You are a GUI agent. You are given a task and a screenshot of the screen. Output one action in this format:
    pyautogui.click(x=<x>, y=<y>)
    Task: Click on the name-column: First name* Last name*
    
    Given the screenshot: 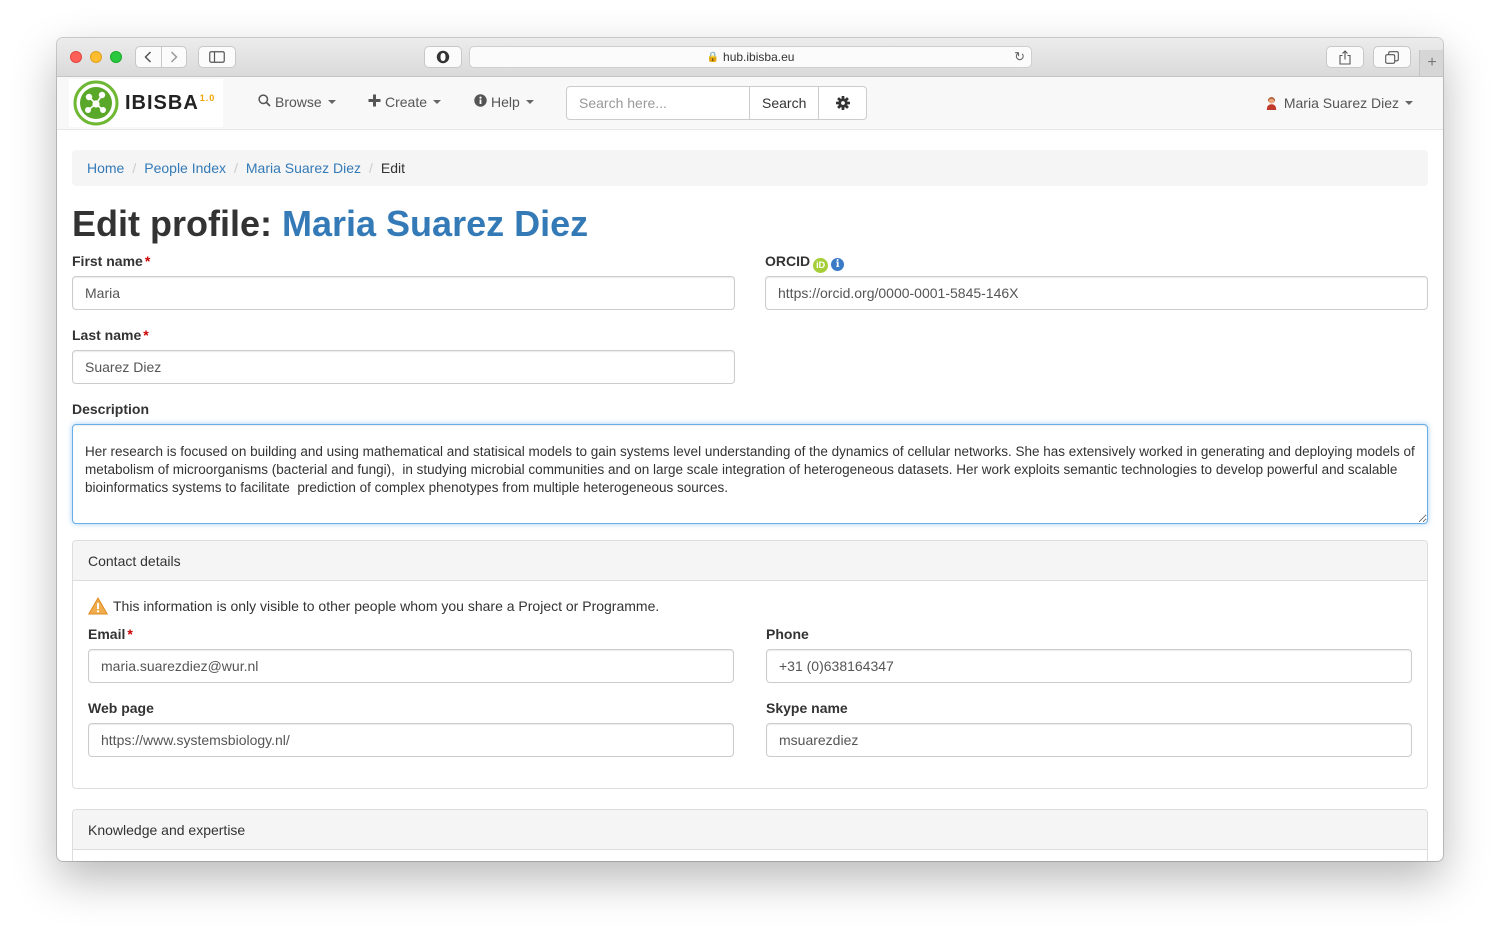 What is the action you would take?
    pyautogui.click(x=403, y=318)
    